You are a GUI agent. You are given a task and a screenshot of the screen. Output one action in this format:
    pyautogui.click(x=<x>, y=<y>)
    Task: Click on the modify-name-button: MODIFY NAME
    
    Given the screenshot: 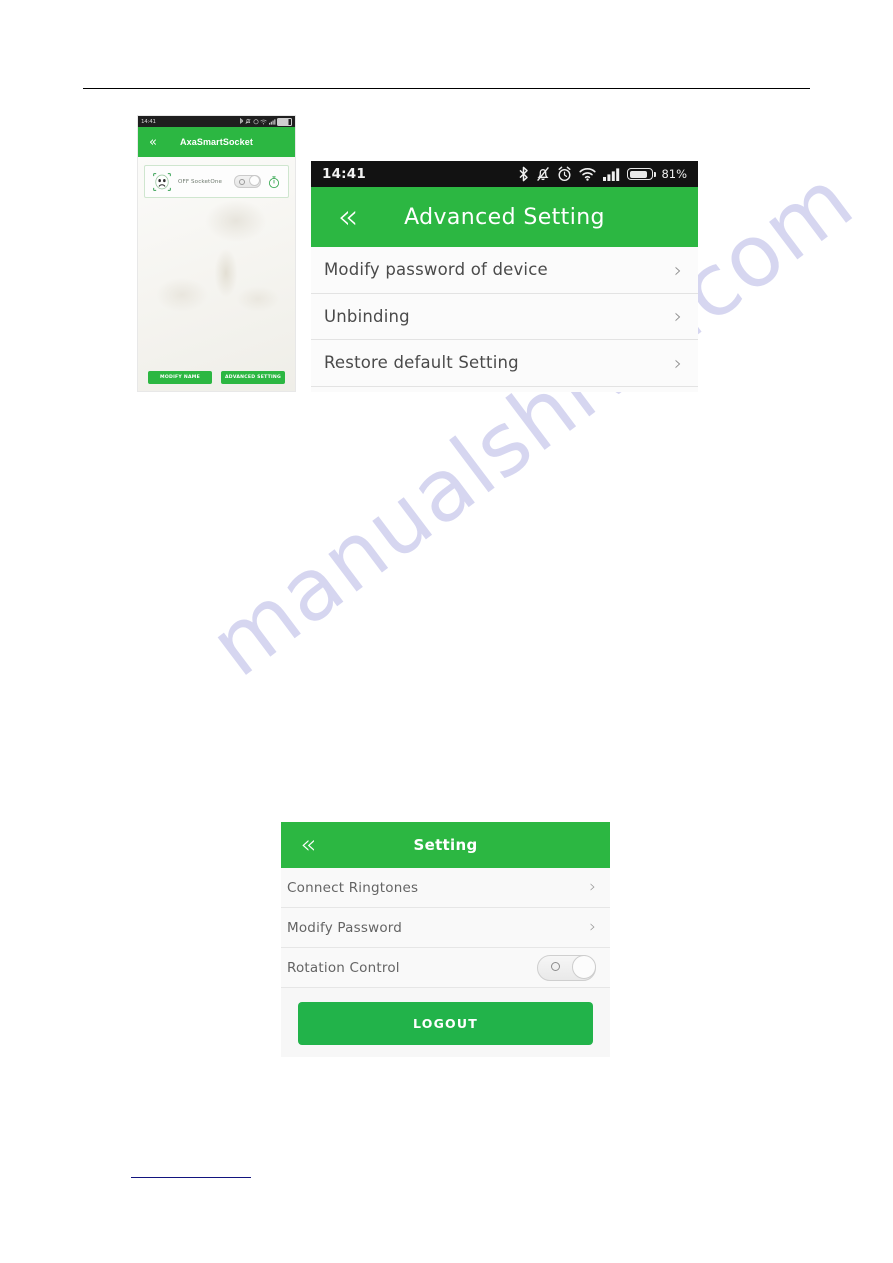 What is the action you would take?
    pyautogui.click(x=180, y=377)
    